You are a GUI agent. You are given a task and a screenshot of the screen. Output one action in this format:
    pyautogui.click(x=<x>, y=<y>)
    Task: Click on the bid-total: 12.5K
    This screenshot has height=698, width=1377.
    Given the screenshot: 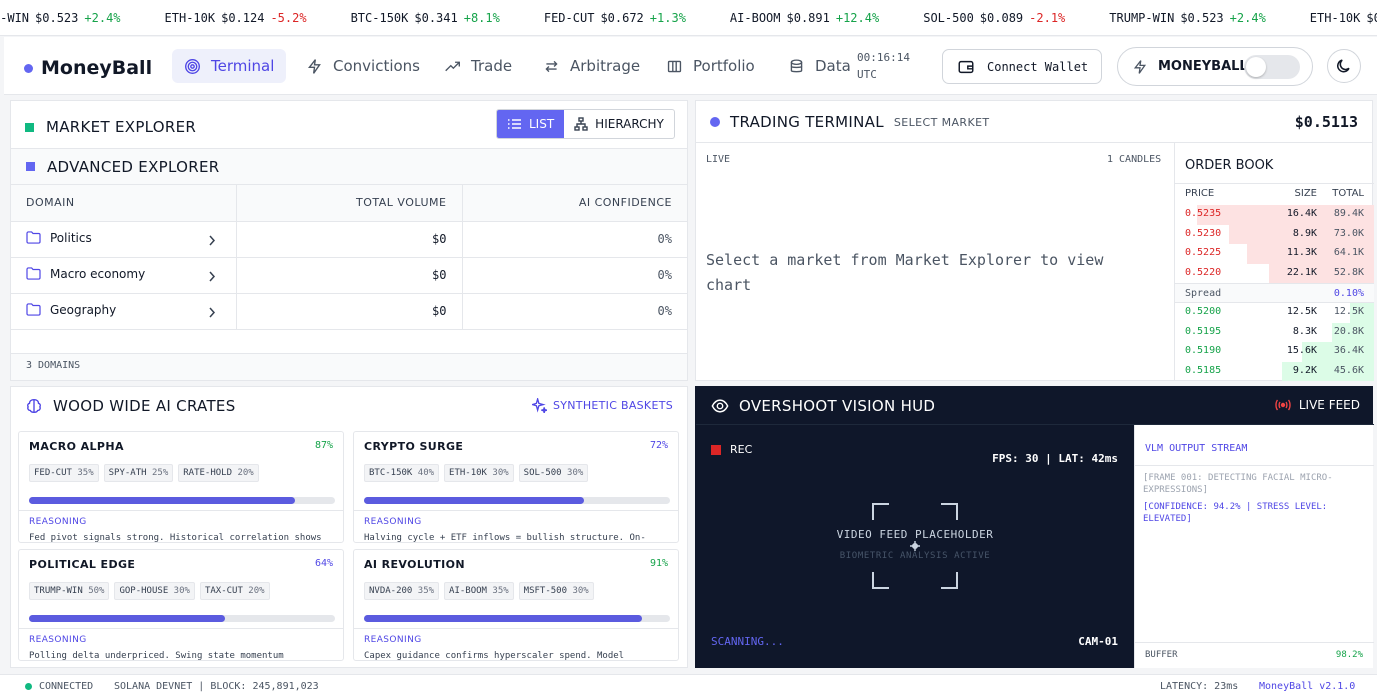 What is the action you would take?
    pyautogui.click(x=1348, y=311)
    